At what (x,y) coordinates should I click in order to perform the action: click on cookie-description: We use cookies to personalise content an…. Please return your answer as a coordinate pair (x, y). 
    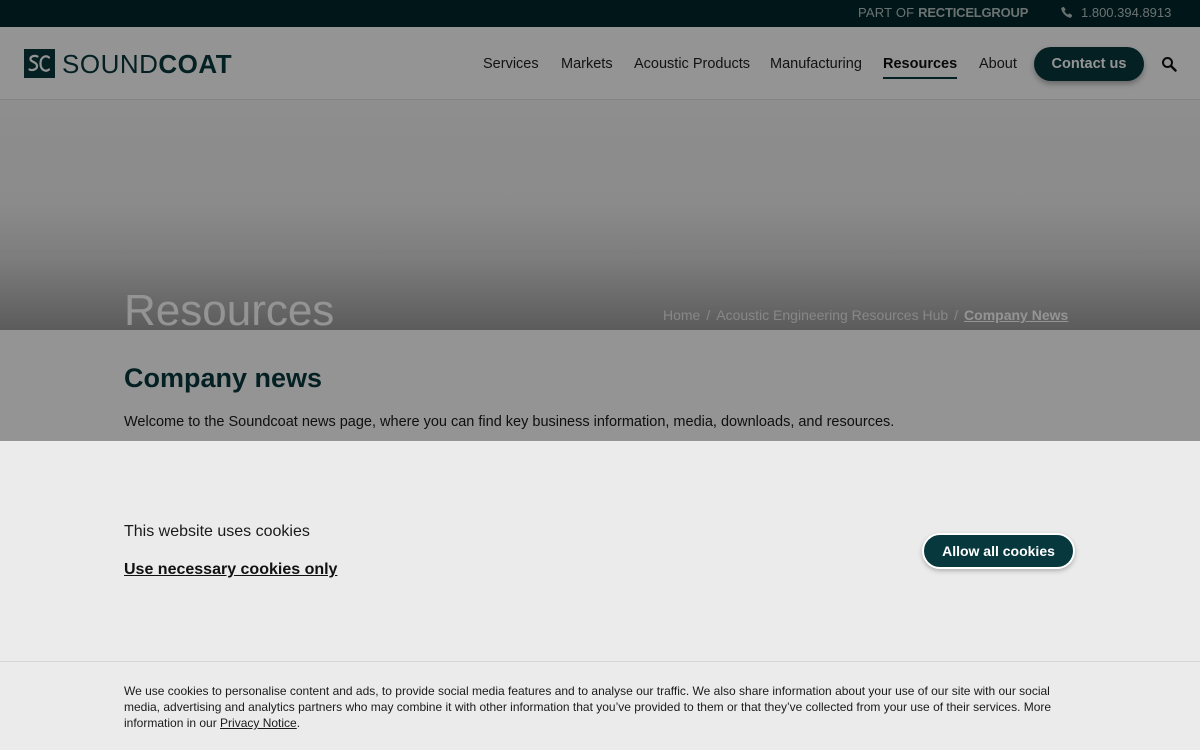
    Looking at the image, I should click on (594, 707).